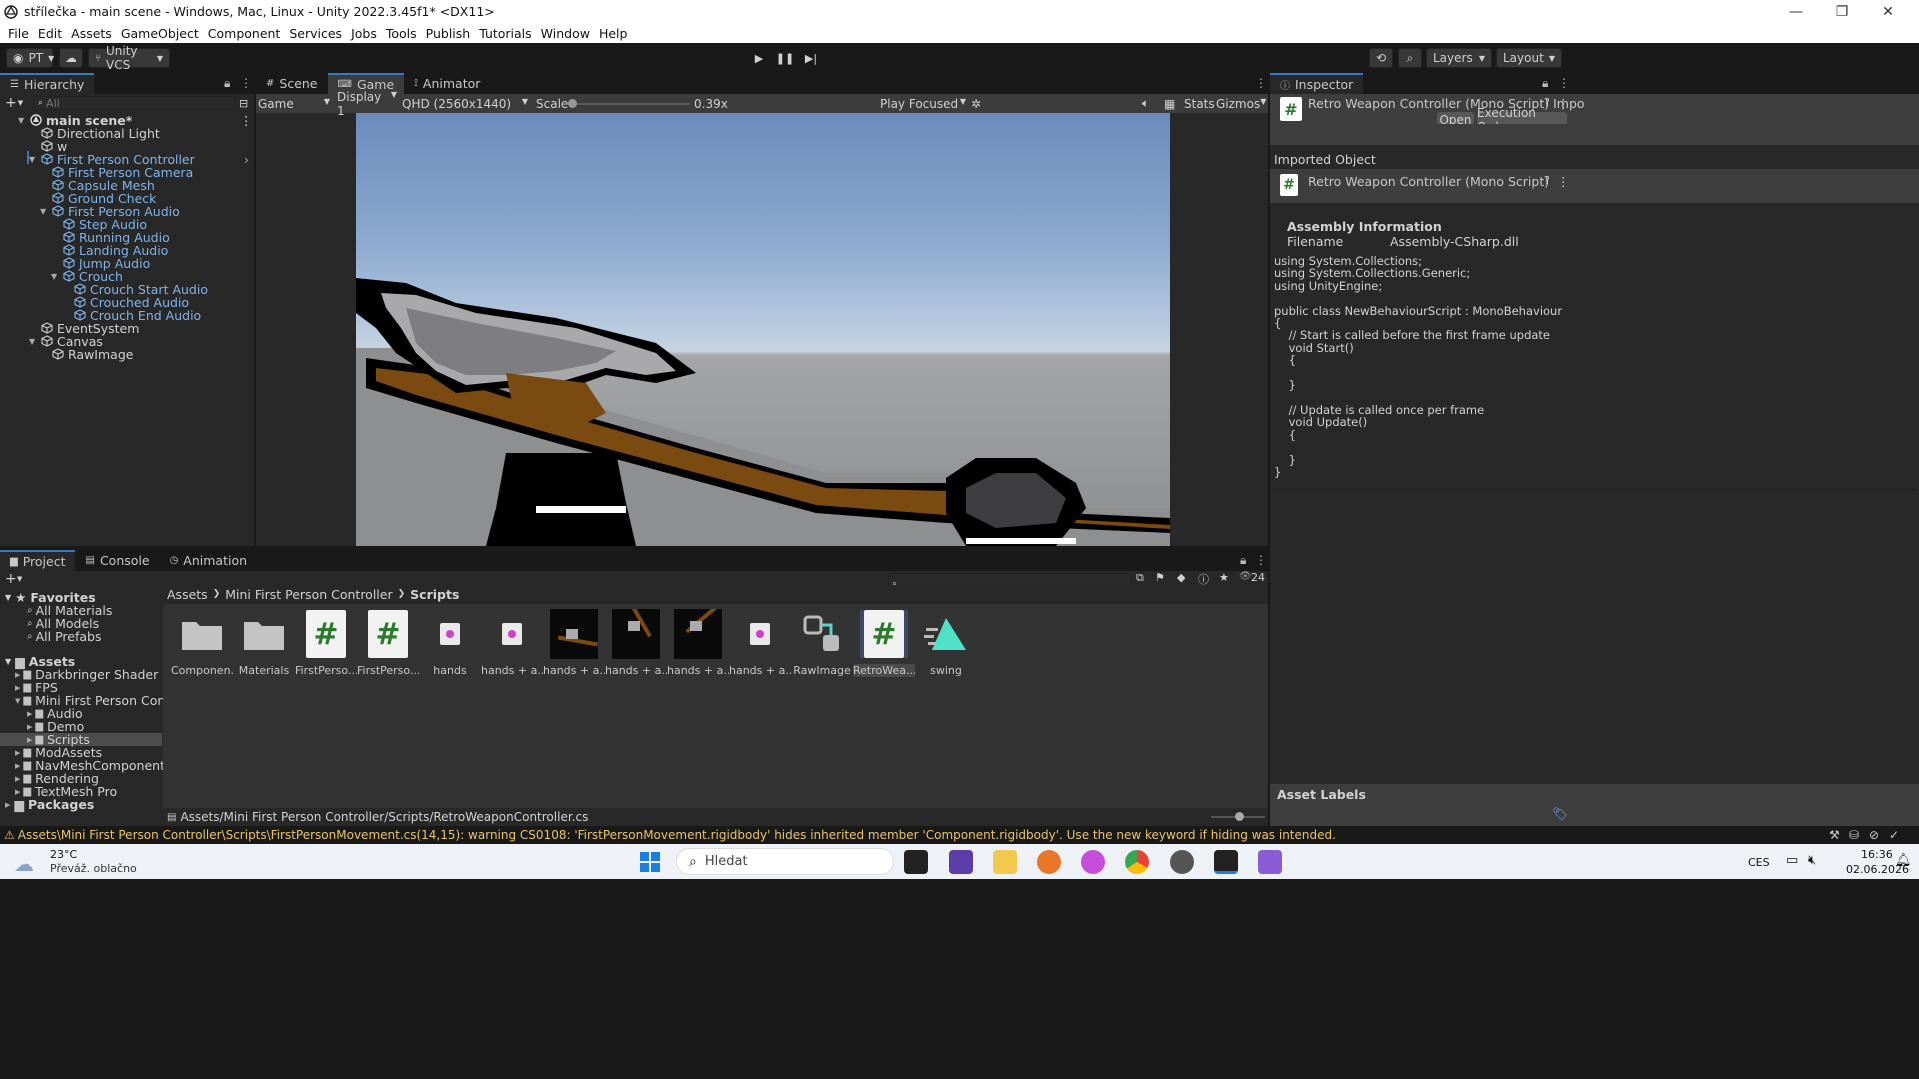  What do you see at coordinates (1270, 862) in the screenshot?
I see `visual-studio-icon` at bounding box center [1270, 862].